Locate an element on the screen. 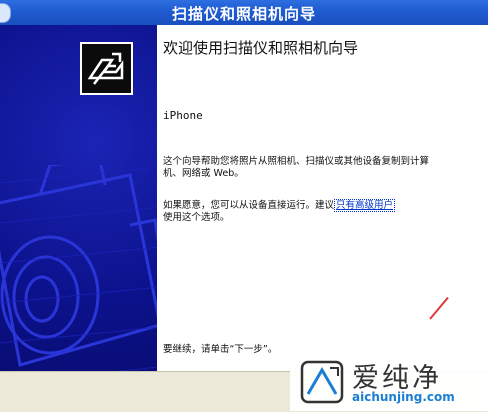  wizard-description: 这个向导帮助您将照片从照相机、扫描仪或其他设备复制到计算 机、网络或 Web。 is located at coordinates (325, 168).